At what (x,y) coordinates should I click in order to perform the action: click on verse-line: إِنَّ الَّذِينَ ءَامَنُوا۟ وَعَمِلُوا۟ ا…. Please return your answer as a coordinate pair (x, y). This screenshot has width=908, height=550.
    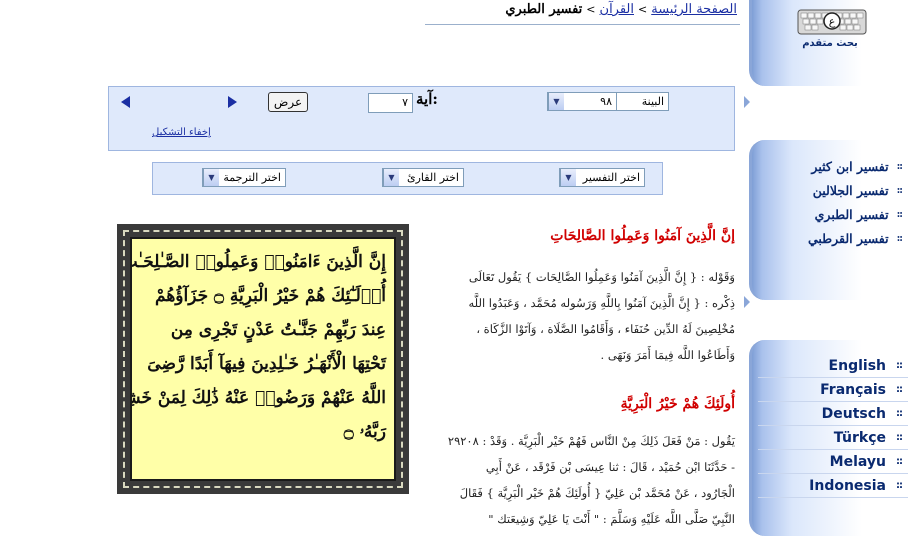
    Looking at the image, I should click on (258, 262).